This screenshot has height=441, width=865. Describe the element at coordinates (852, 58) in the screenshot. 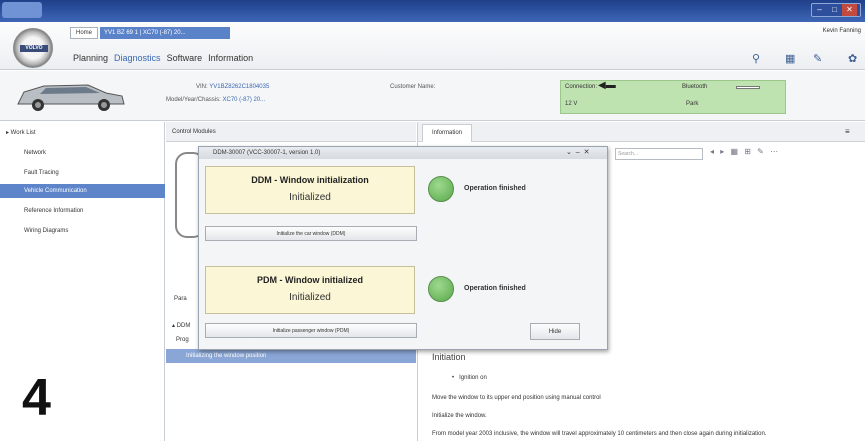

I see `gear-icon: ✿` at that location.